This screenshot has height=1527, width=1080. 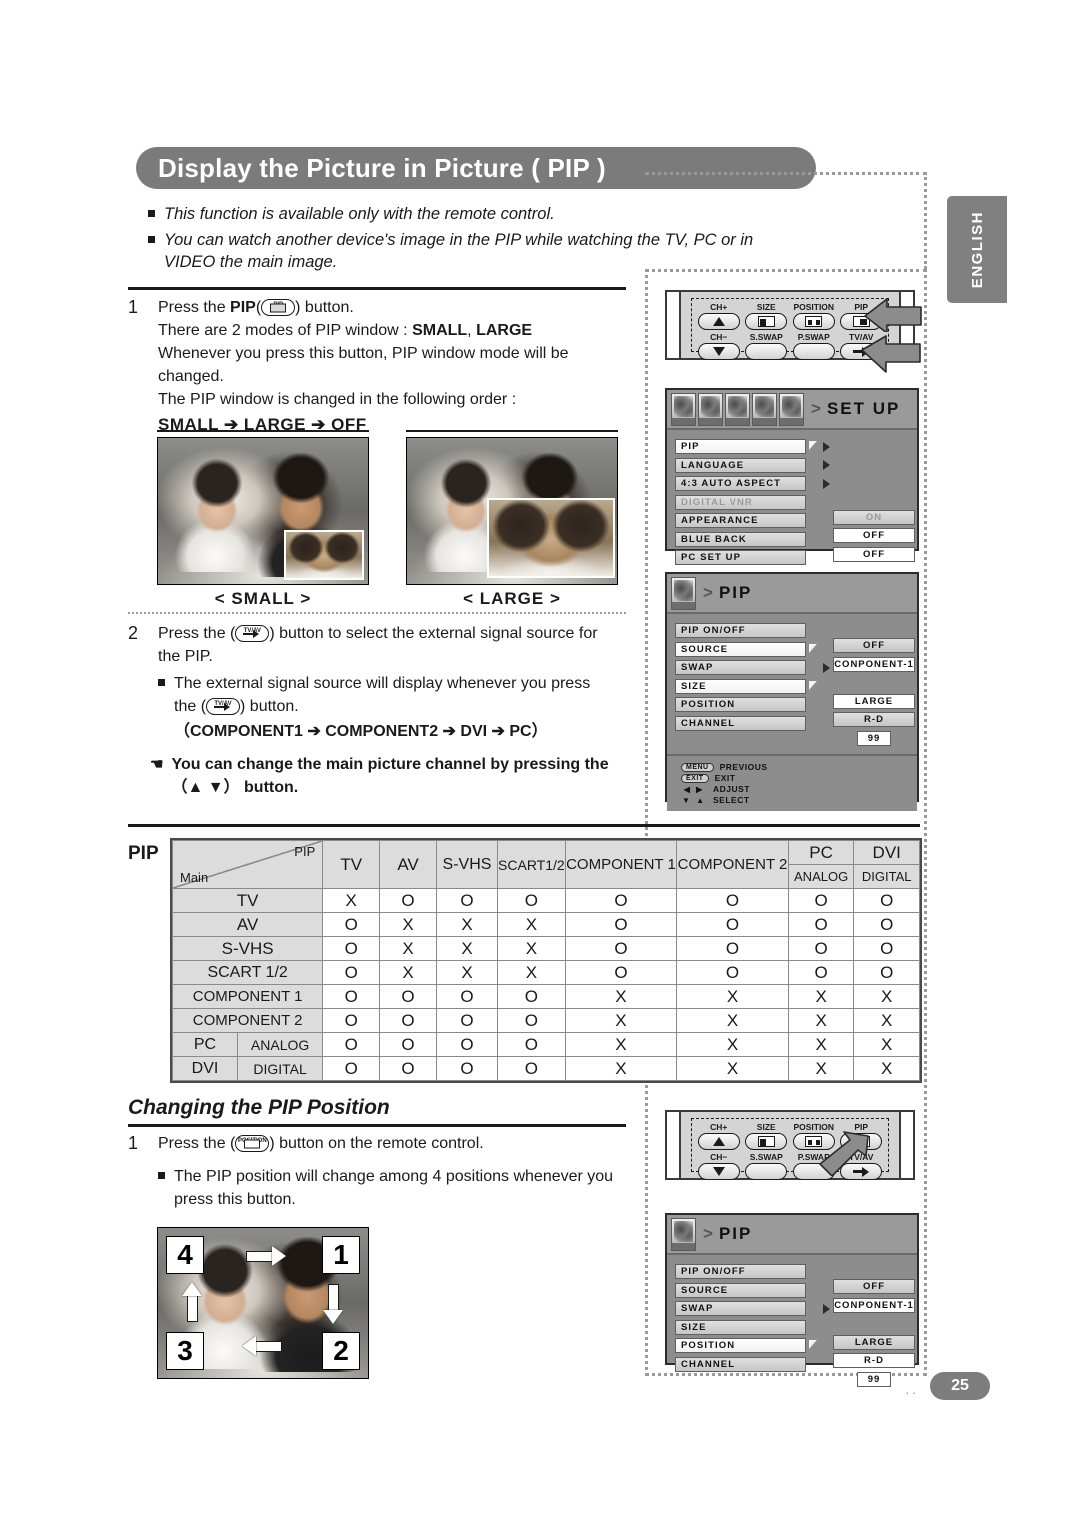 What do you see at coordinates (545, 1020) in the screenshot?
I see `table-row: COMPONENT 2 O O O O X X X X` at bounding box center [545, 1020].